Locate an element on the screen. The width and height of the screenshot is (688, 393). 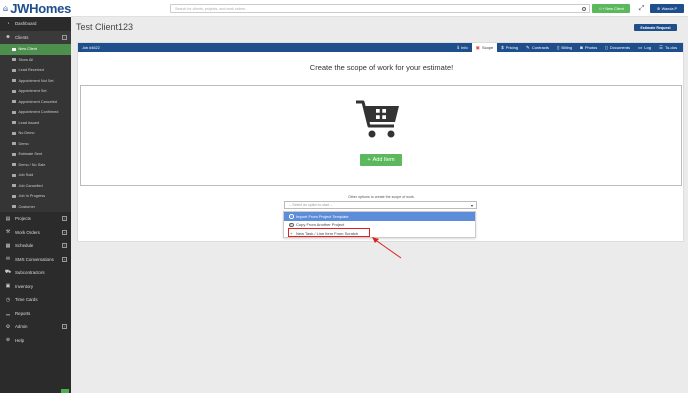
tab-scope: ▣ Scope is located at coordinates (484, 47).